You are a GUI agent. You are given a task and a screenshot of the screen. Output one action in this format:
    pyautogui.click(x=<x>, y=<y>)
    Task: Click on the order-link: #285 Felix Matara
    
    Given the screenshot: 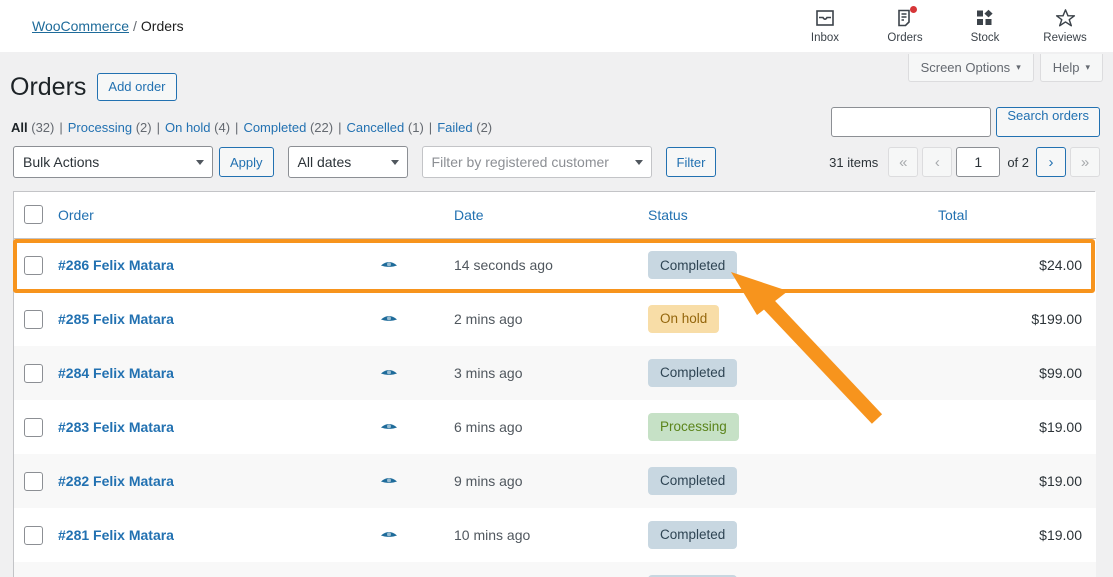 What is the action you would take?
    pyautogui.click(x=116, y=319)
    